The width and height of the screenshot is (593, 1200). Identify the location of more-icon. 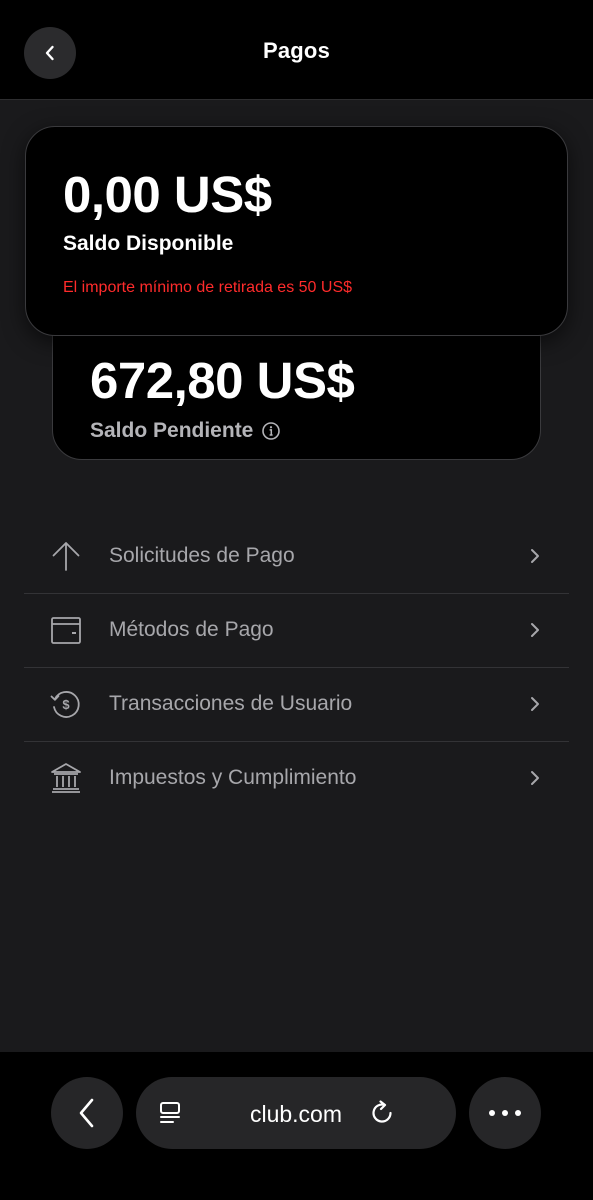
(505, 1113).